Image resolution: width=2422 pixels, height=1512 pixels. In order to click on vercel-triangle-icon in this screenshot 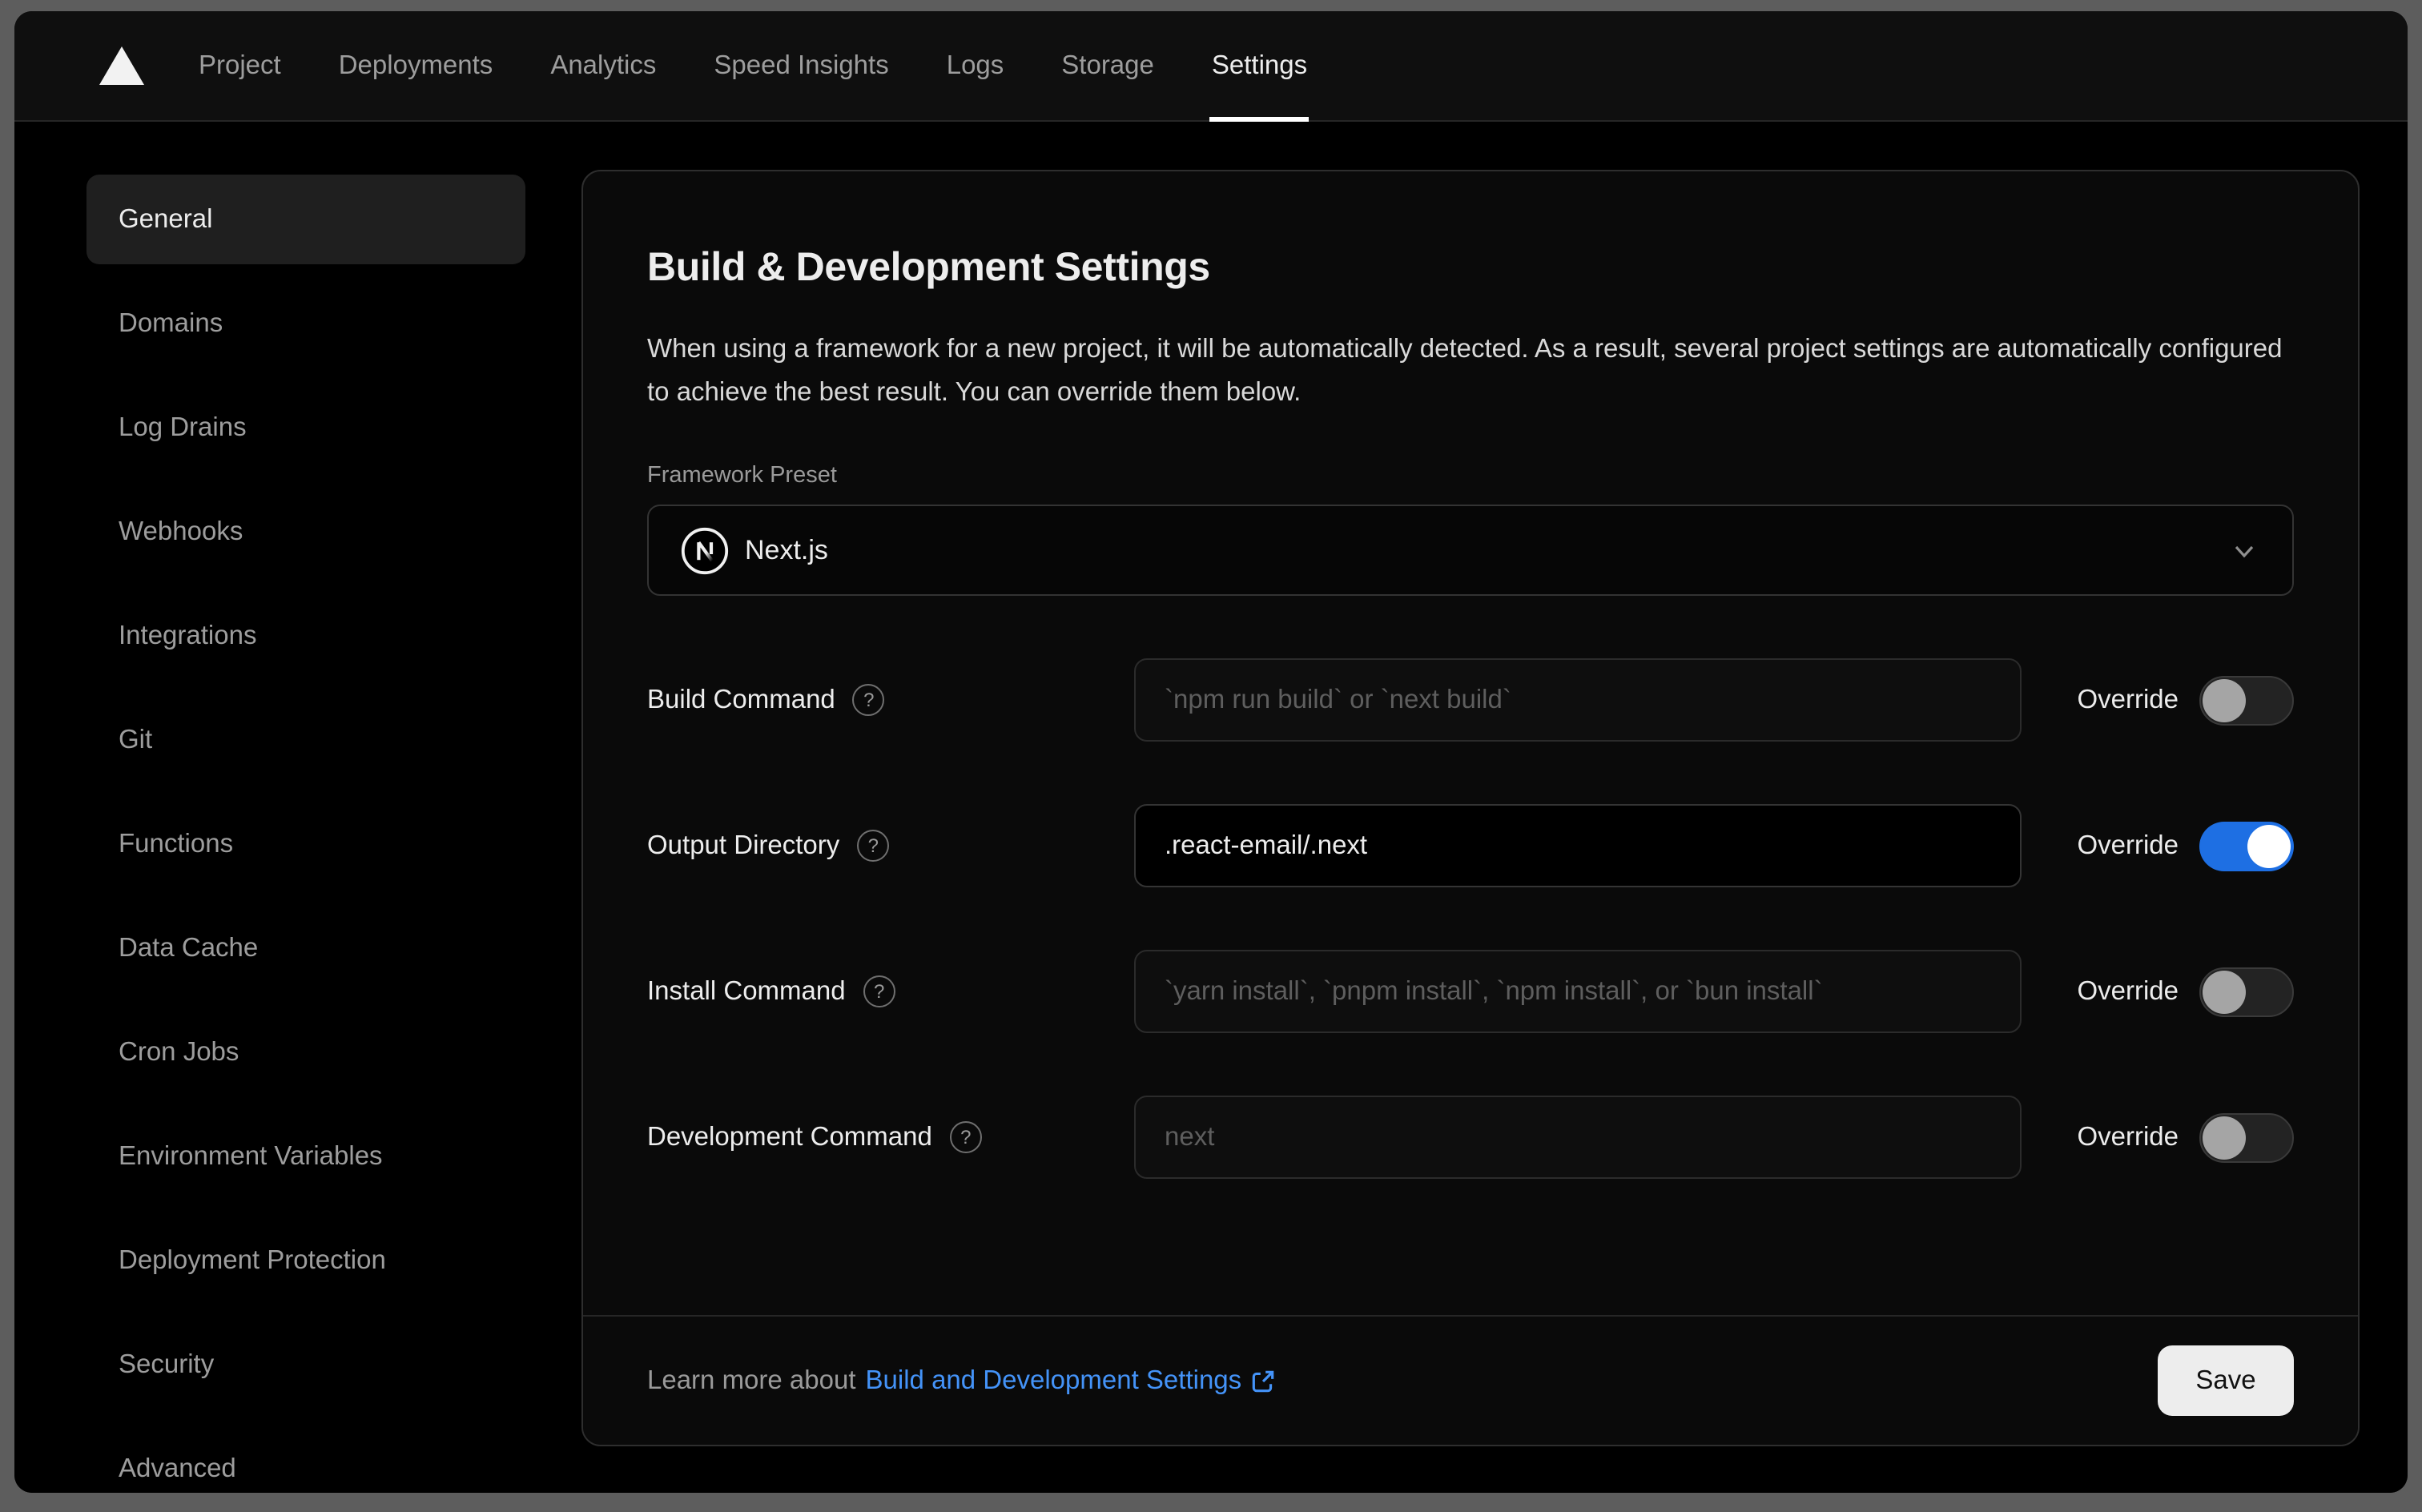, I will do `click(121, 65)`.